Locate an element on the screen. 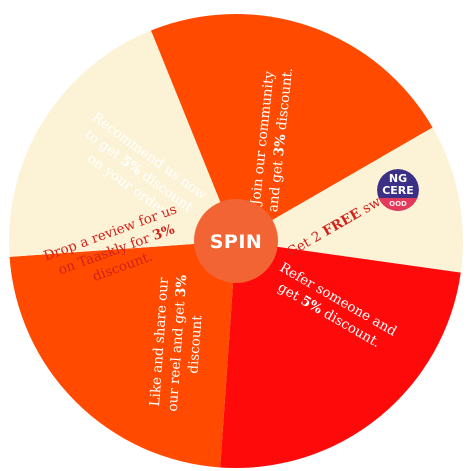 The height and width of the screenshot is (471, 471). spin-button: SPIN is located at coordinates (236, 241).